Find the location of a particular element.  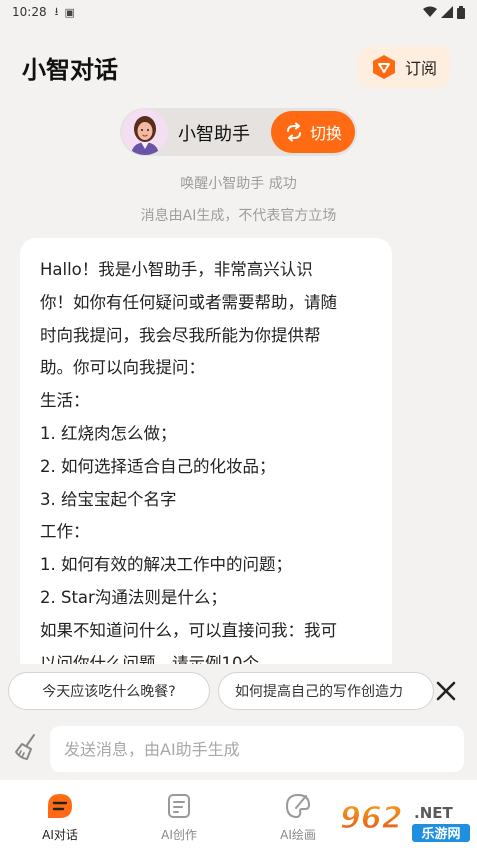

message-line: 你！如你有任何疑问或者需要帮助，请随 is located at coordinates (188, 302).